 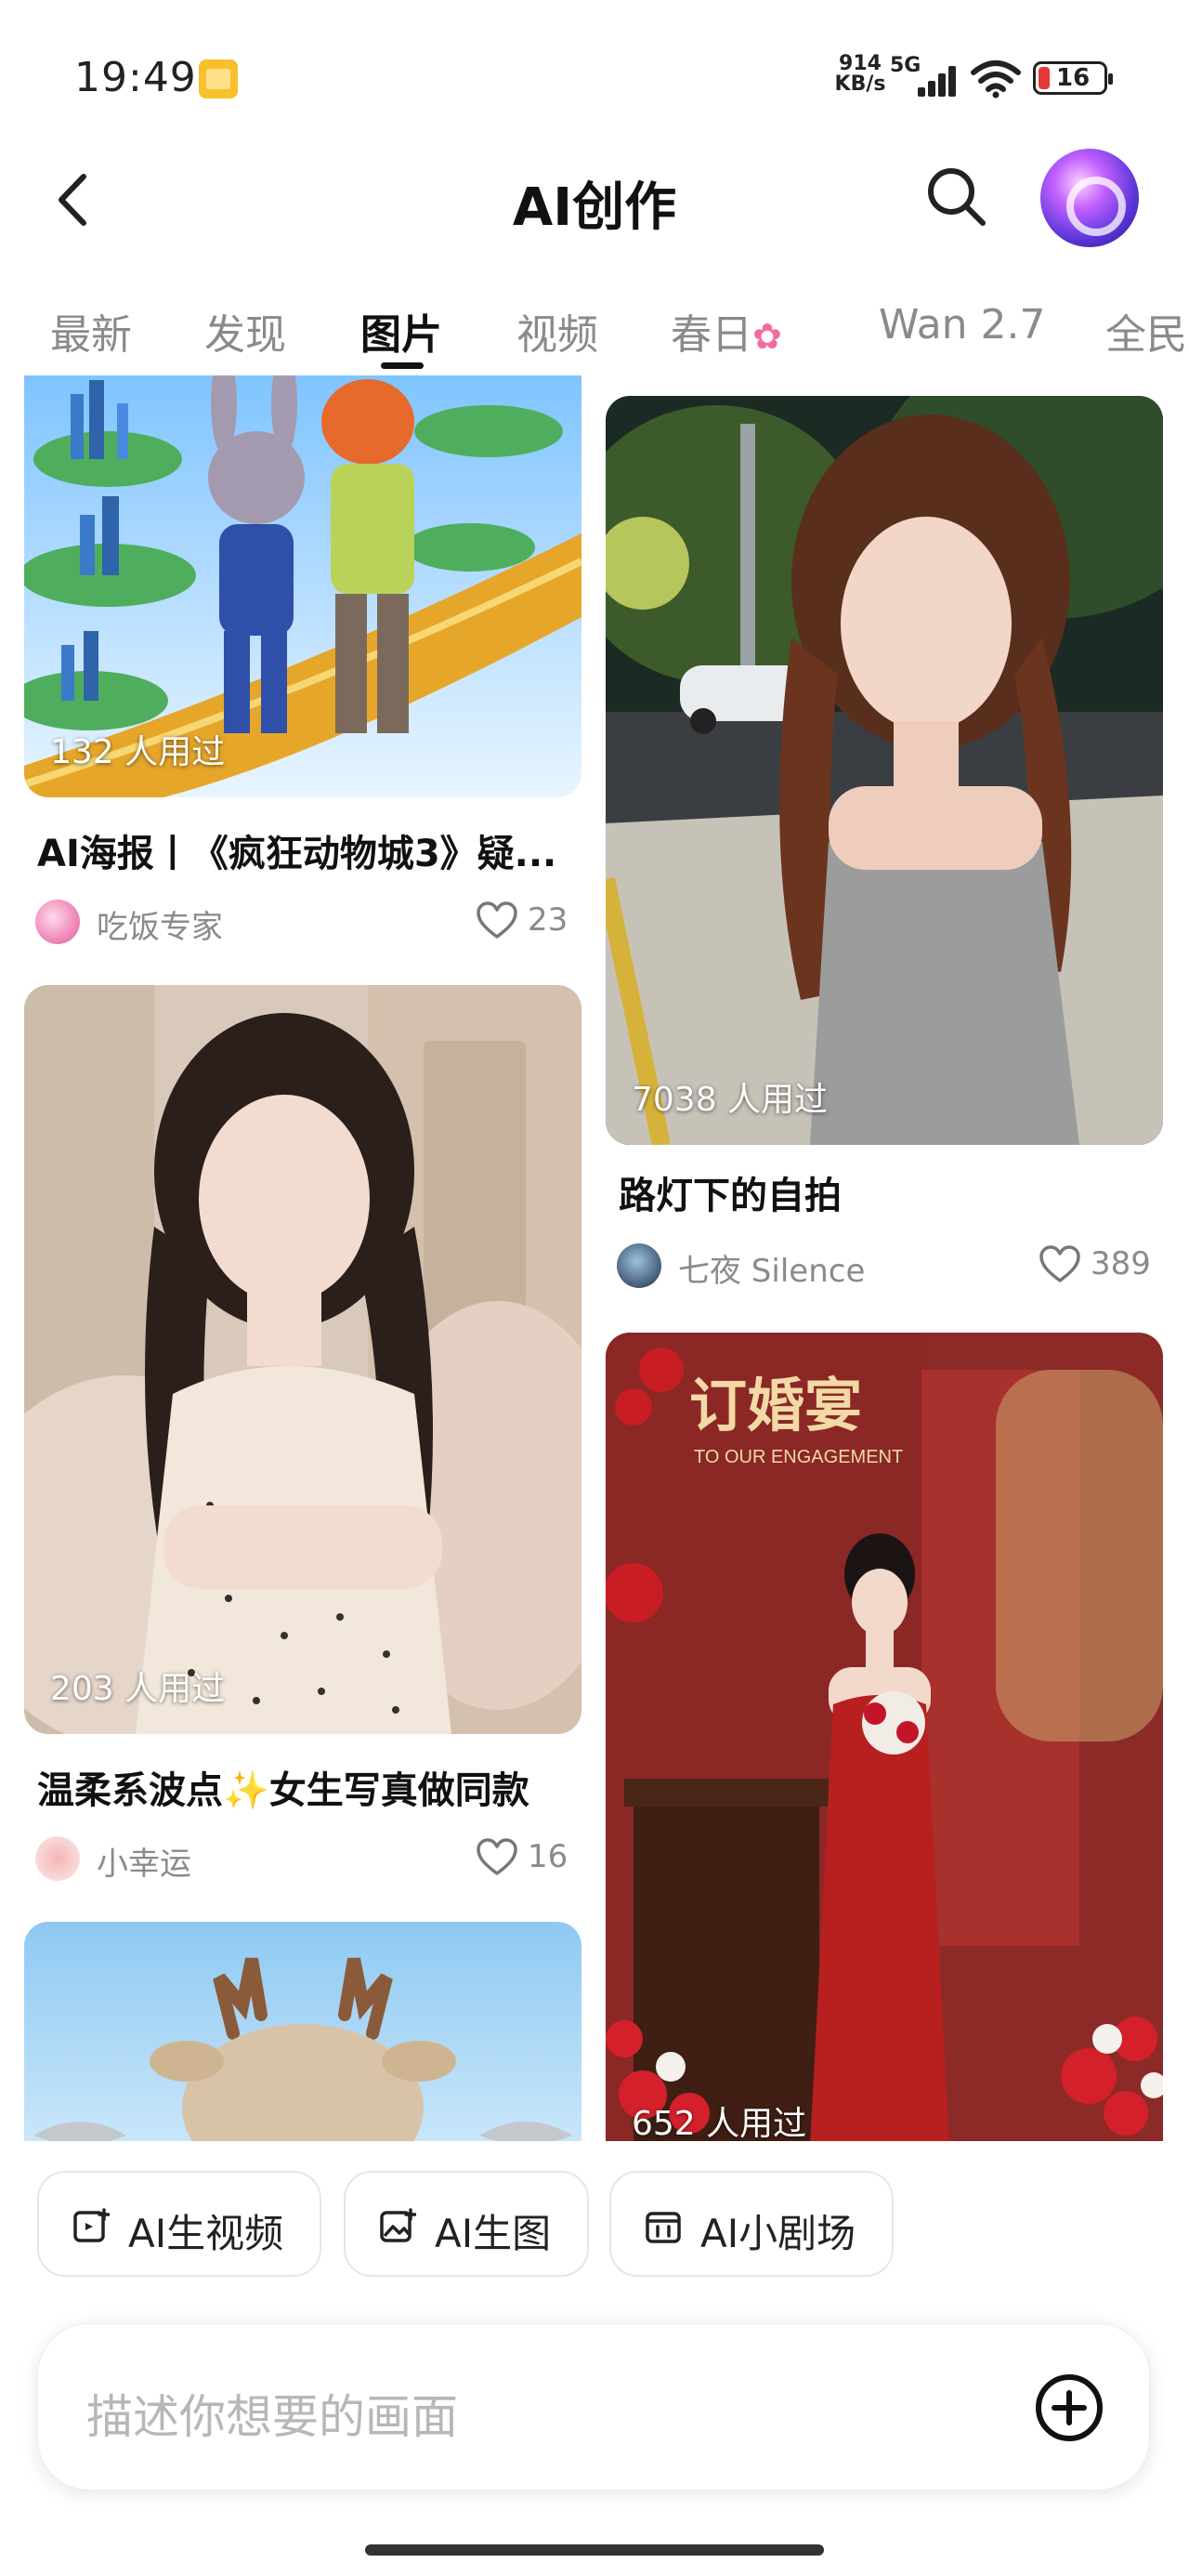 I want to click on battery-level: 16, so click(x=1073, y=78).